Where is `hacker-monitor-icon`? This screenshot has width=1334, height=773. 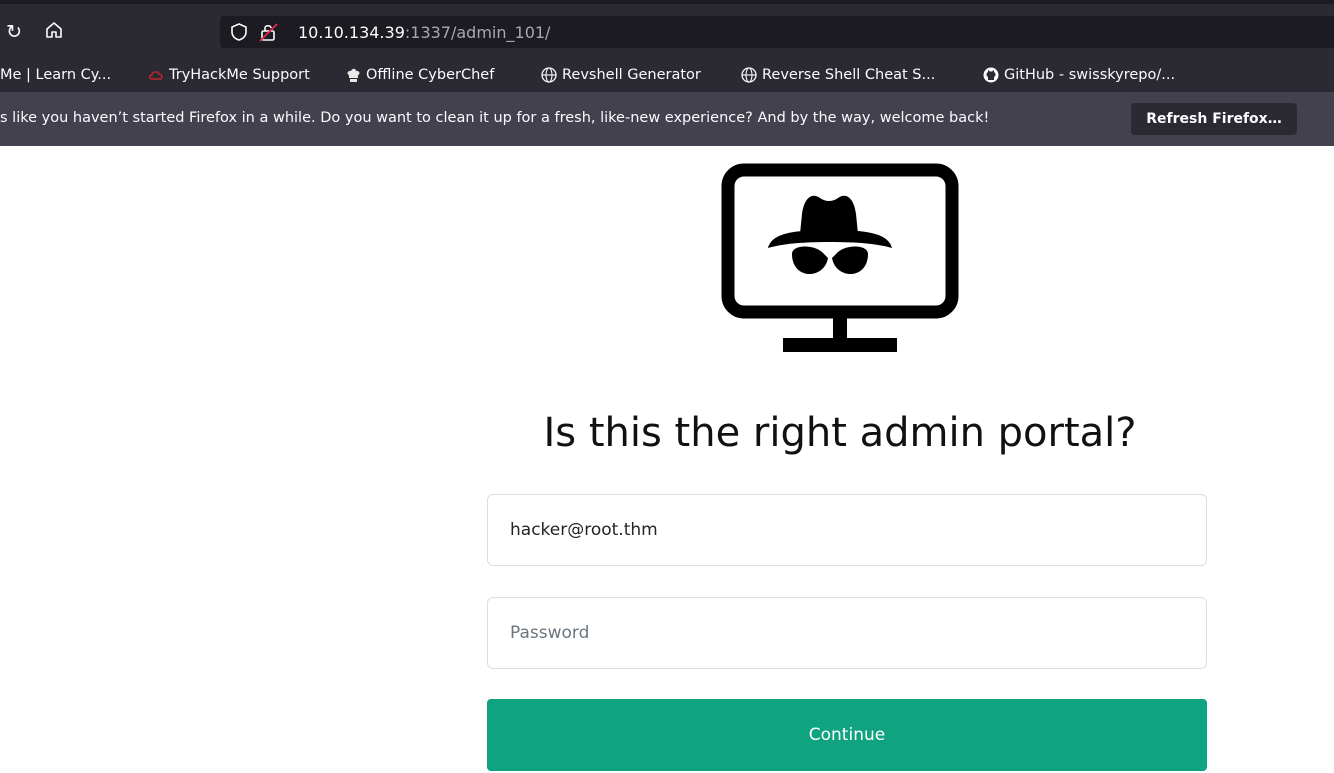
hacker-monitor-icon is located at coordinates (840, 257).